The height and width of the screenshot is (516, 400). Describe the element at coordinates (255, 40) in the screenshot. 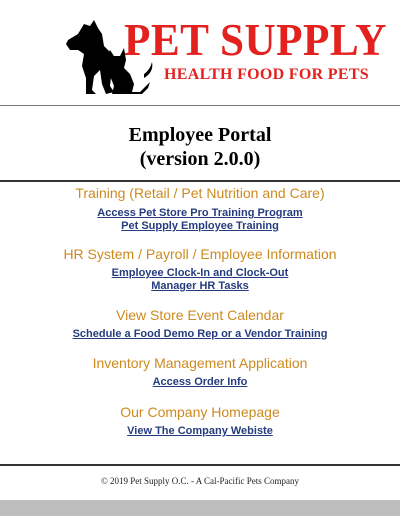

I see `logo-title: PET SUPPLY` at that location.